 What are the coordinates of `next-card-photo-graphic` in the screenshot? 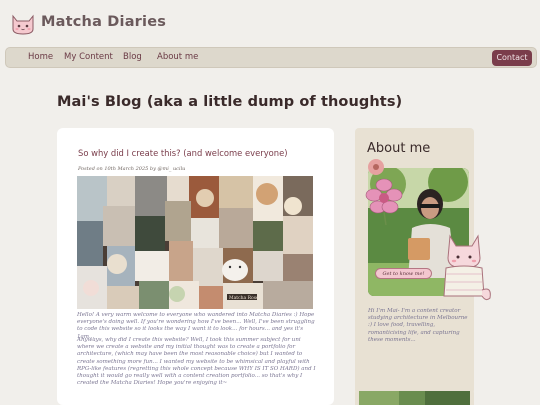 It's located at (414, 398).